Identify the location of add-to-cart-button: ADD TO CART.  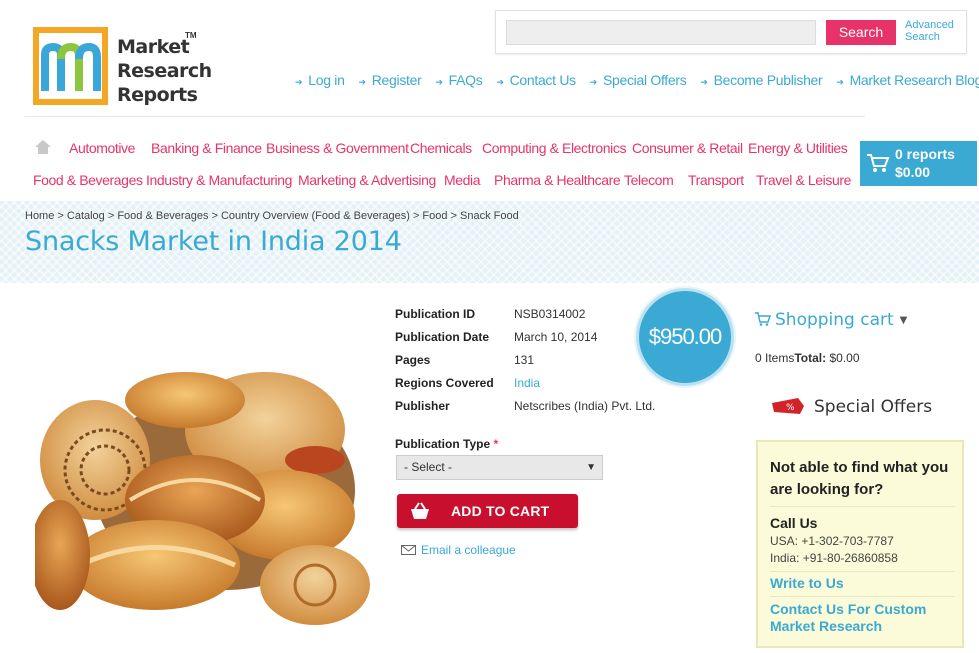
(487, 511).